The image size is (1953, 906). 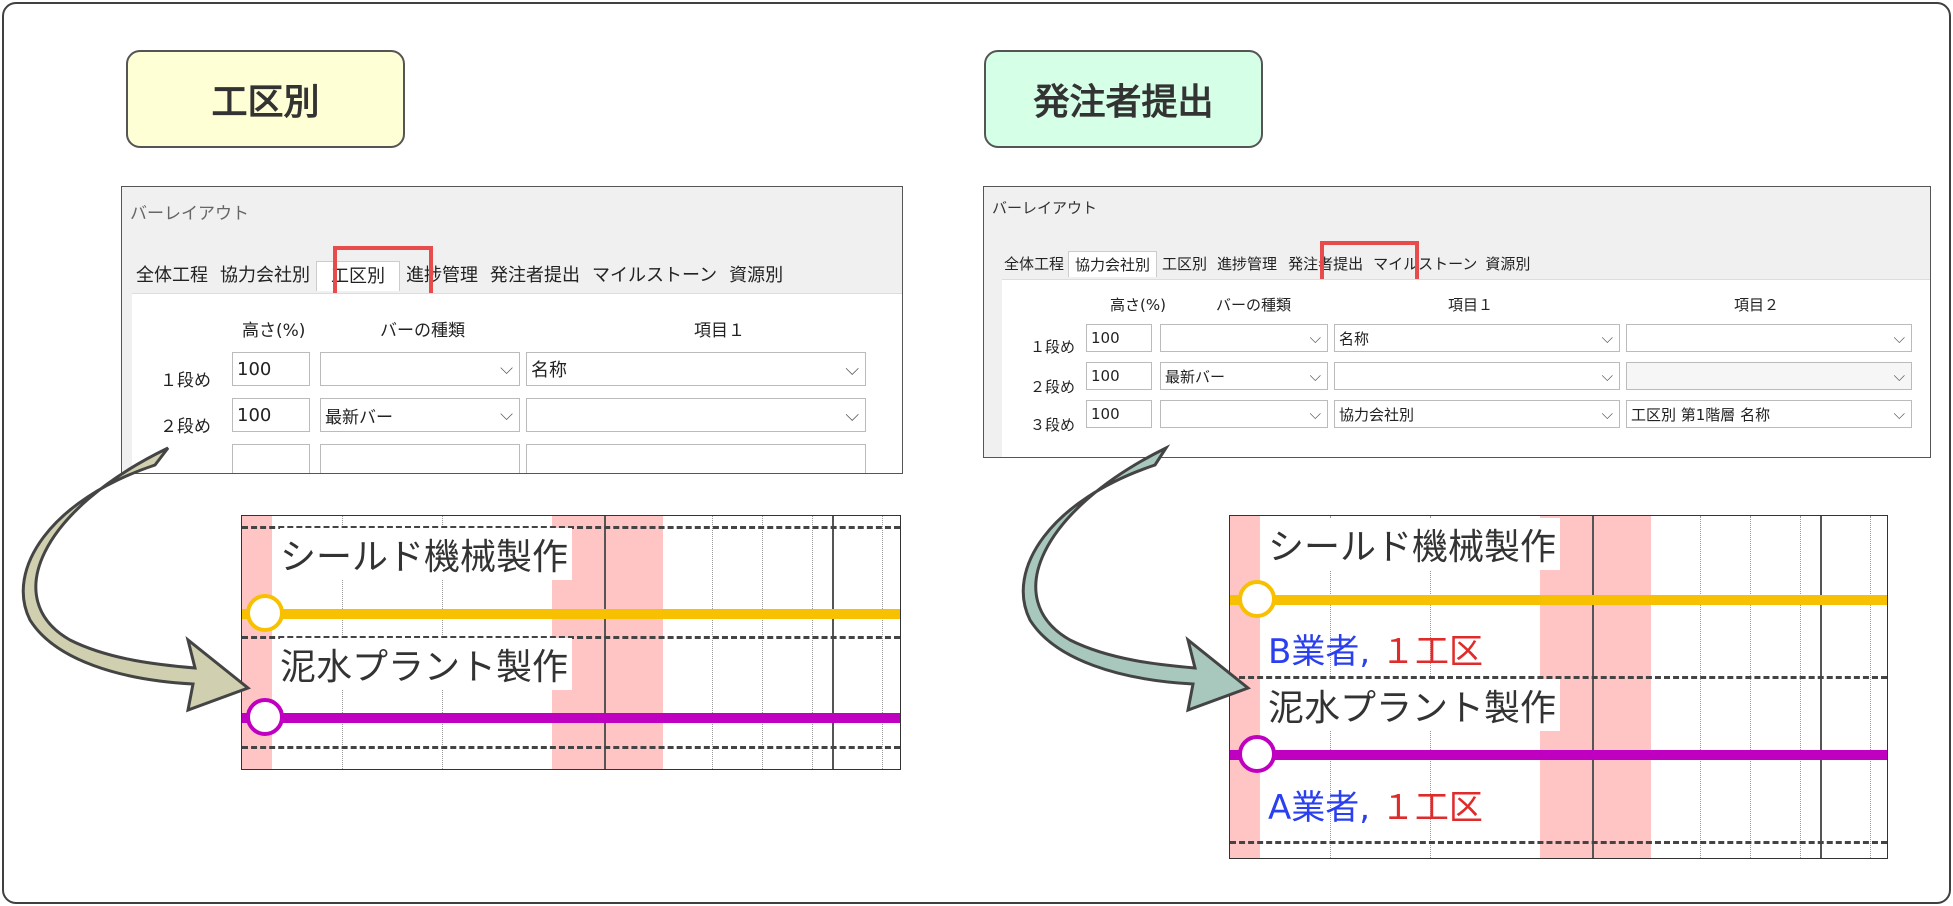 What do you see at coordinates (1375, 804) in the screenshot?
I see `company-section-label: A業者, １工区` at bounding box center [1375, 804].